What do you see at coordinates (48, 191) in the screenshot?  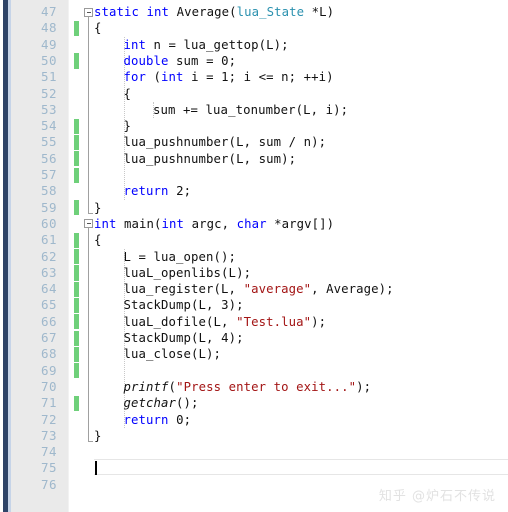 I see `line-number: 58` at bounding box center [48, 191].